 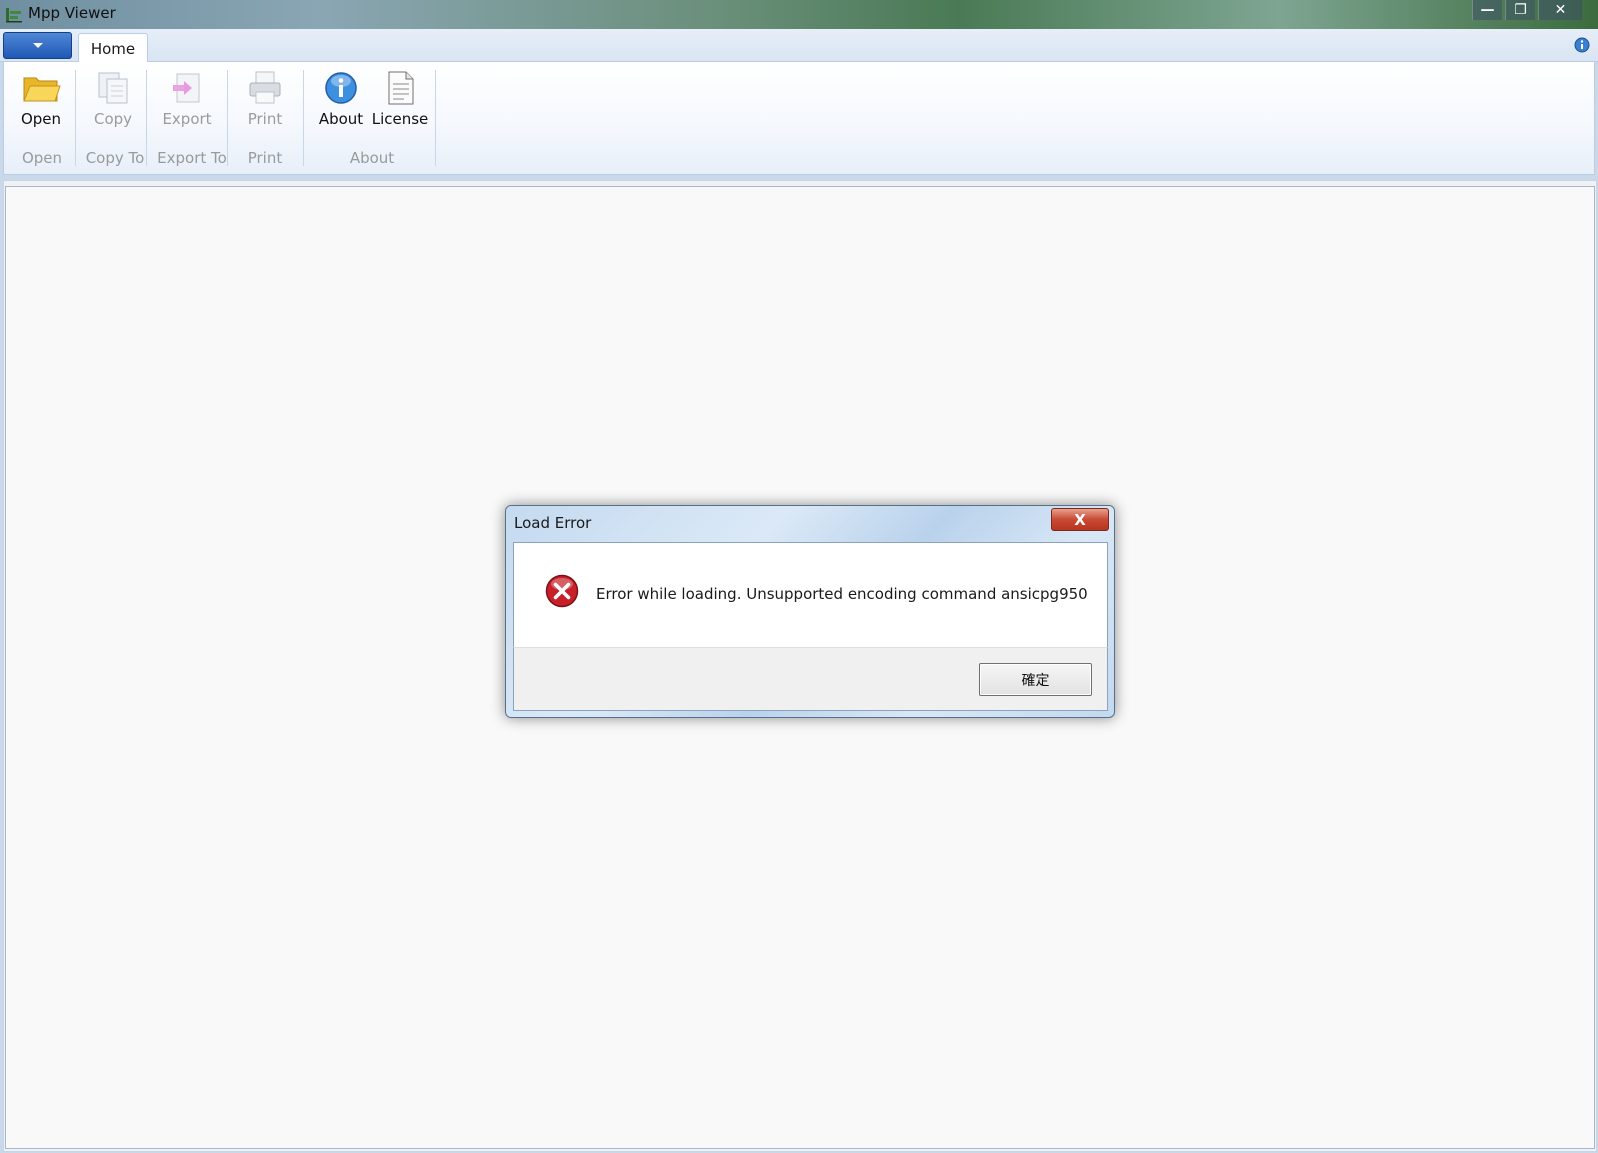 I want to click on caret-down-icon, so click(x=37, y=45).